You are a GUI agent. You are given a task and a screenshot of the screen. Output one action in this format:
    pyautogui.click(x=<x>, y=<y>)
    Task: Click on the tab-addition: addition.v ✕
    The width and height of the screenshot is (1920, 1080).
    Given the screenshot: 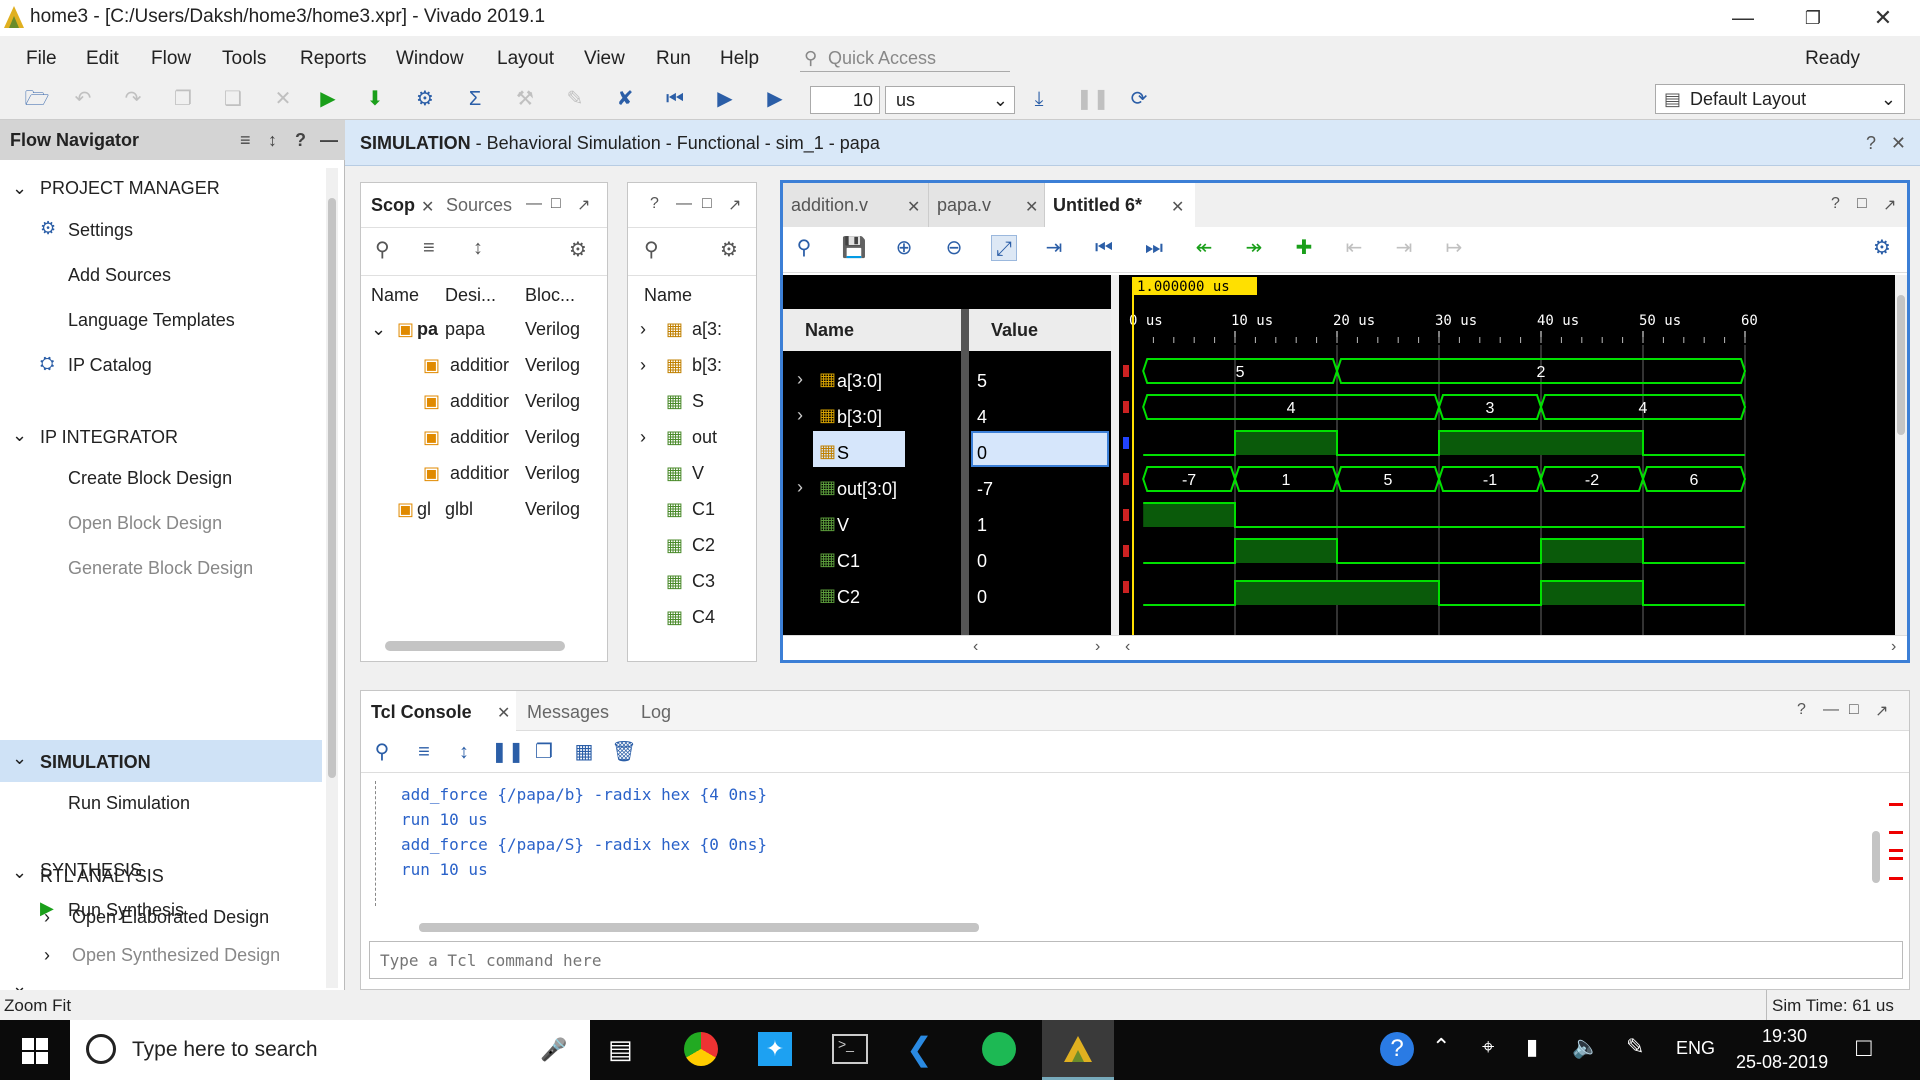 What is the action you would take?
    pyautogui.click(x=856, y=205)
    